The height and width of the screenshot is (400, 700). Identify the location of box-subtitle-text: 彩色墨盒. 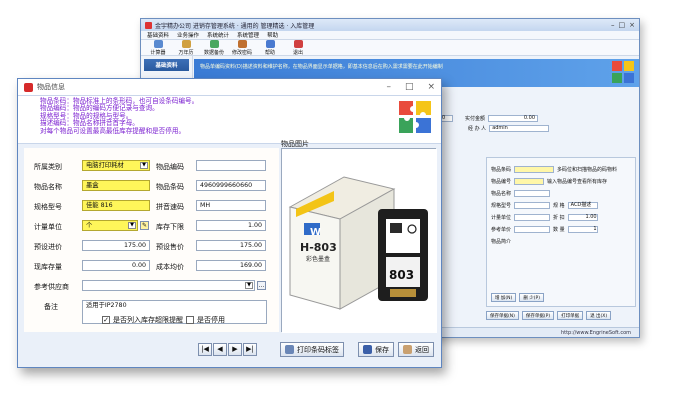
(318, 259).